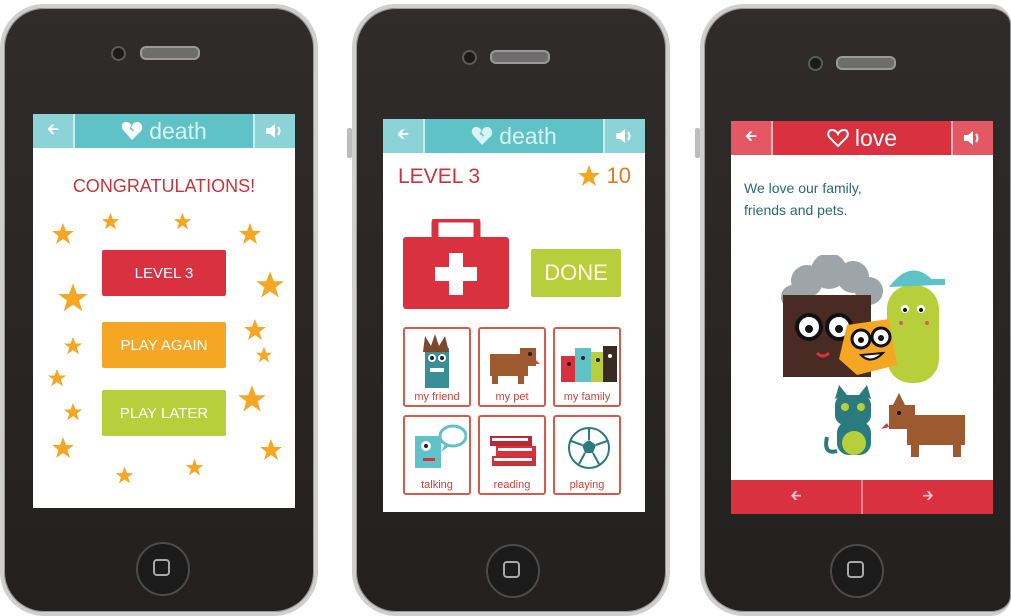 The image size is (1011, 616). I want to click on tile-my-friend: my friend, so click(437, 367).